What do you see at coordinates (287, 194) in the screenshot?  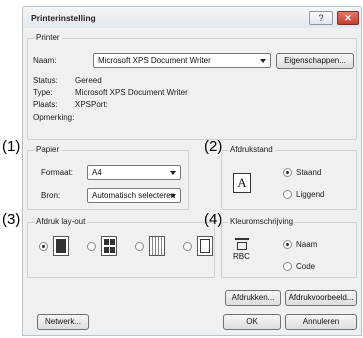 I see `radio-landscape` at bounding box center [287, 194].